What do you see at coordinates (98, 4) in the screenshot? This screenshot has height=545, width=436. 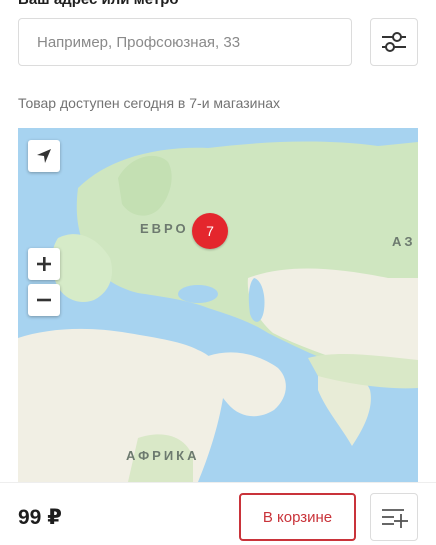 I see `address-label: Ваш адрес или метро` at bounding box center [98, 4].